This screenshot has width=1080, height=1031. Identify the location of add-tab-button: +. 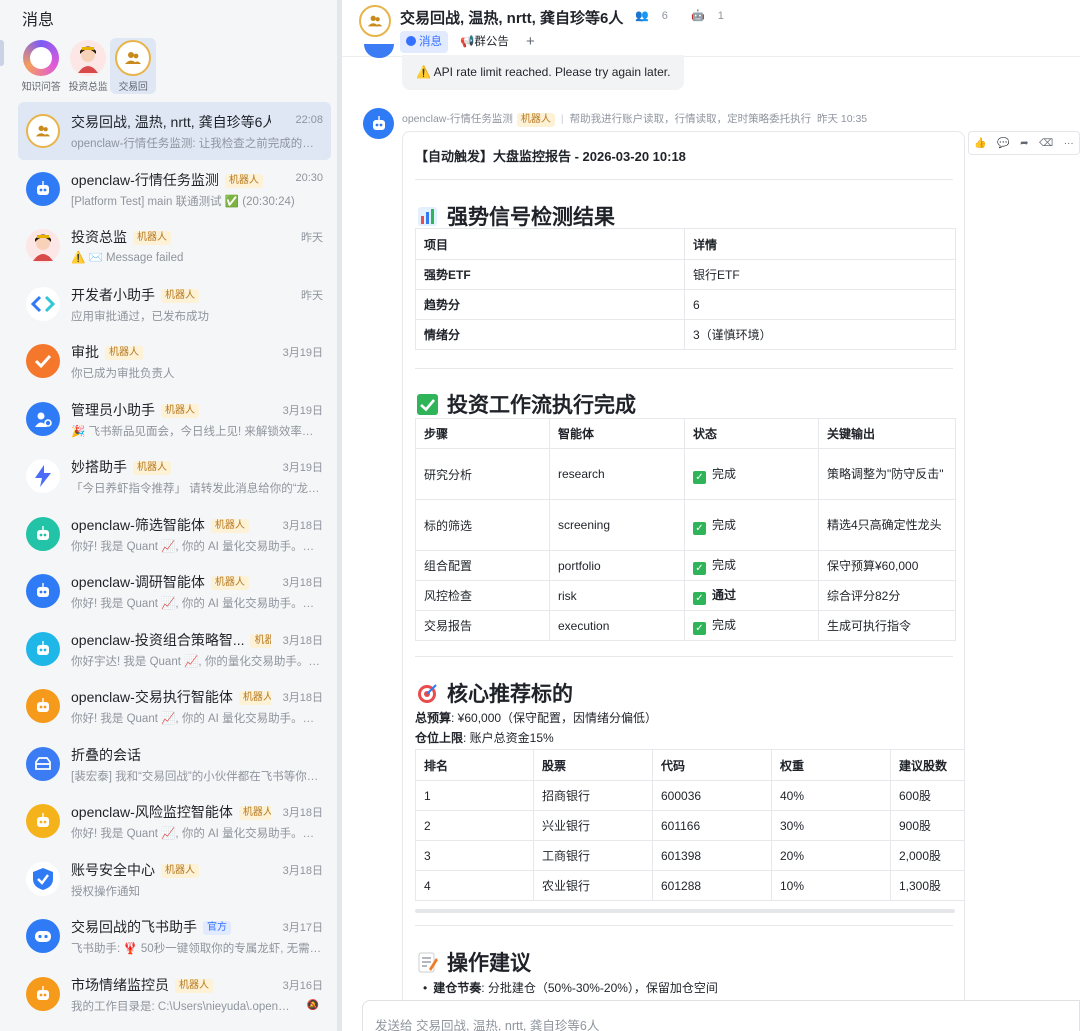
(530, 42).